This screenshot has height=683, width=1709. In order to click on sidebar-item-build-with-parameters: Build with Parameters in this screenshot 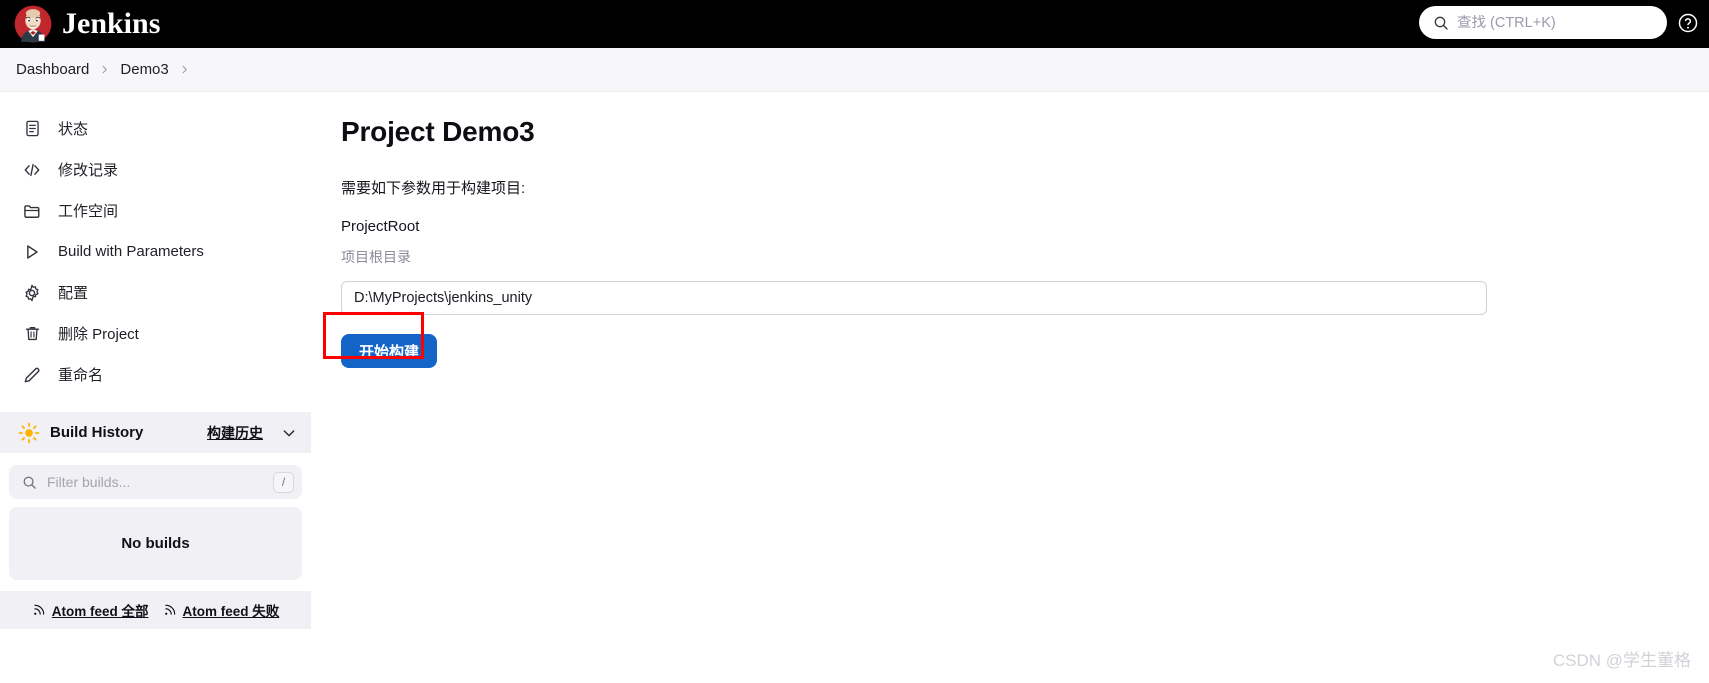, I will do `click(166, 251)`.